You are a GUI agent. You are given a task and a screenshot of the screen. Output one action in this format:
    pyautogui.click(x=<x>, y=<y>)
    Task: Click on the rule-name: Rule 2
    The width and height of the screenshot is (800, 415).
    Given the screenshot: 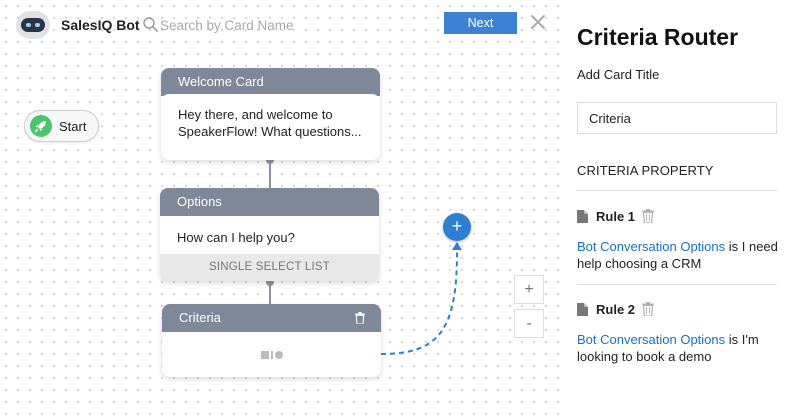 What is the action you would take?
    pyautogui.click(x=616, y=309)
    